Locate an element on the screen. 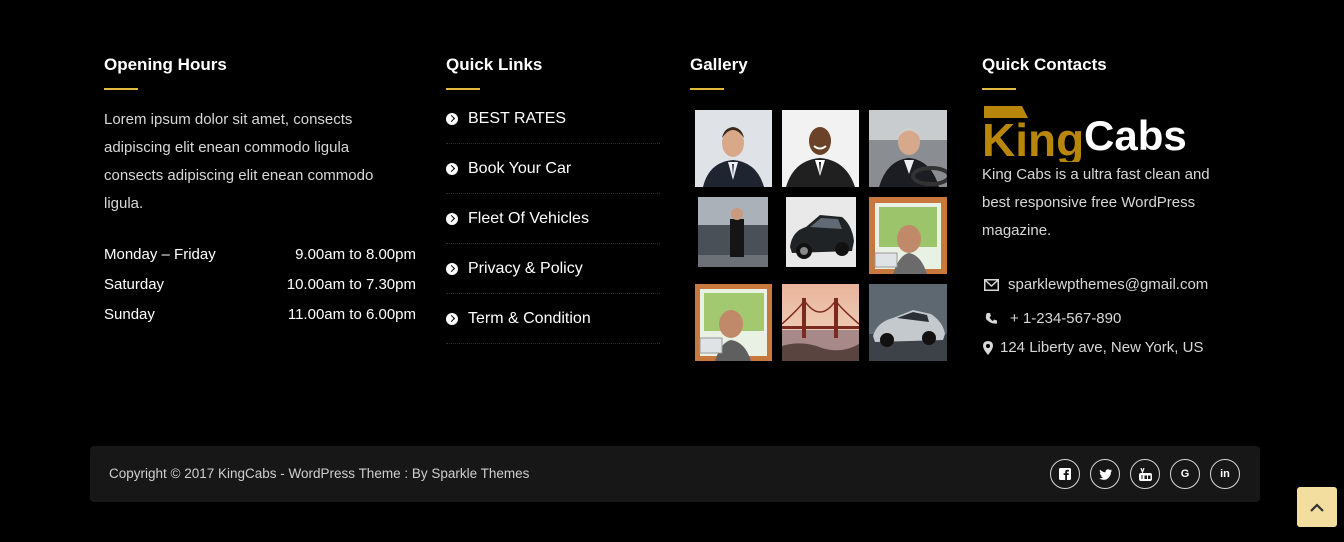 The width and height of the screenshot is (1344, 542). gallery-image-silver-car is located at coordinates (908, 322).